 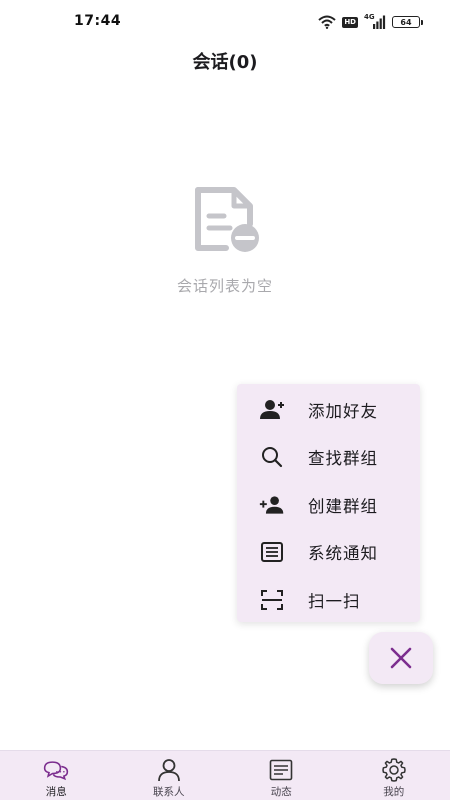 I want to click on hd-icon: HD, so click(x=350, y=22).